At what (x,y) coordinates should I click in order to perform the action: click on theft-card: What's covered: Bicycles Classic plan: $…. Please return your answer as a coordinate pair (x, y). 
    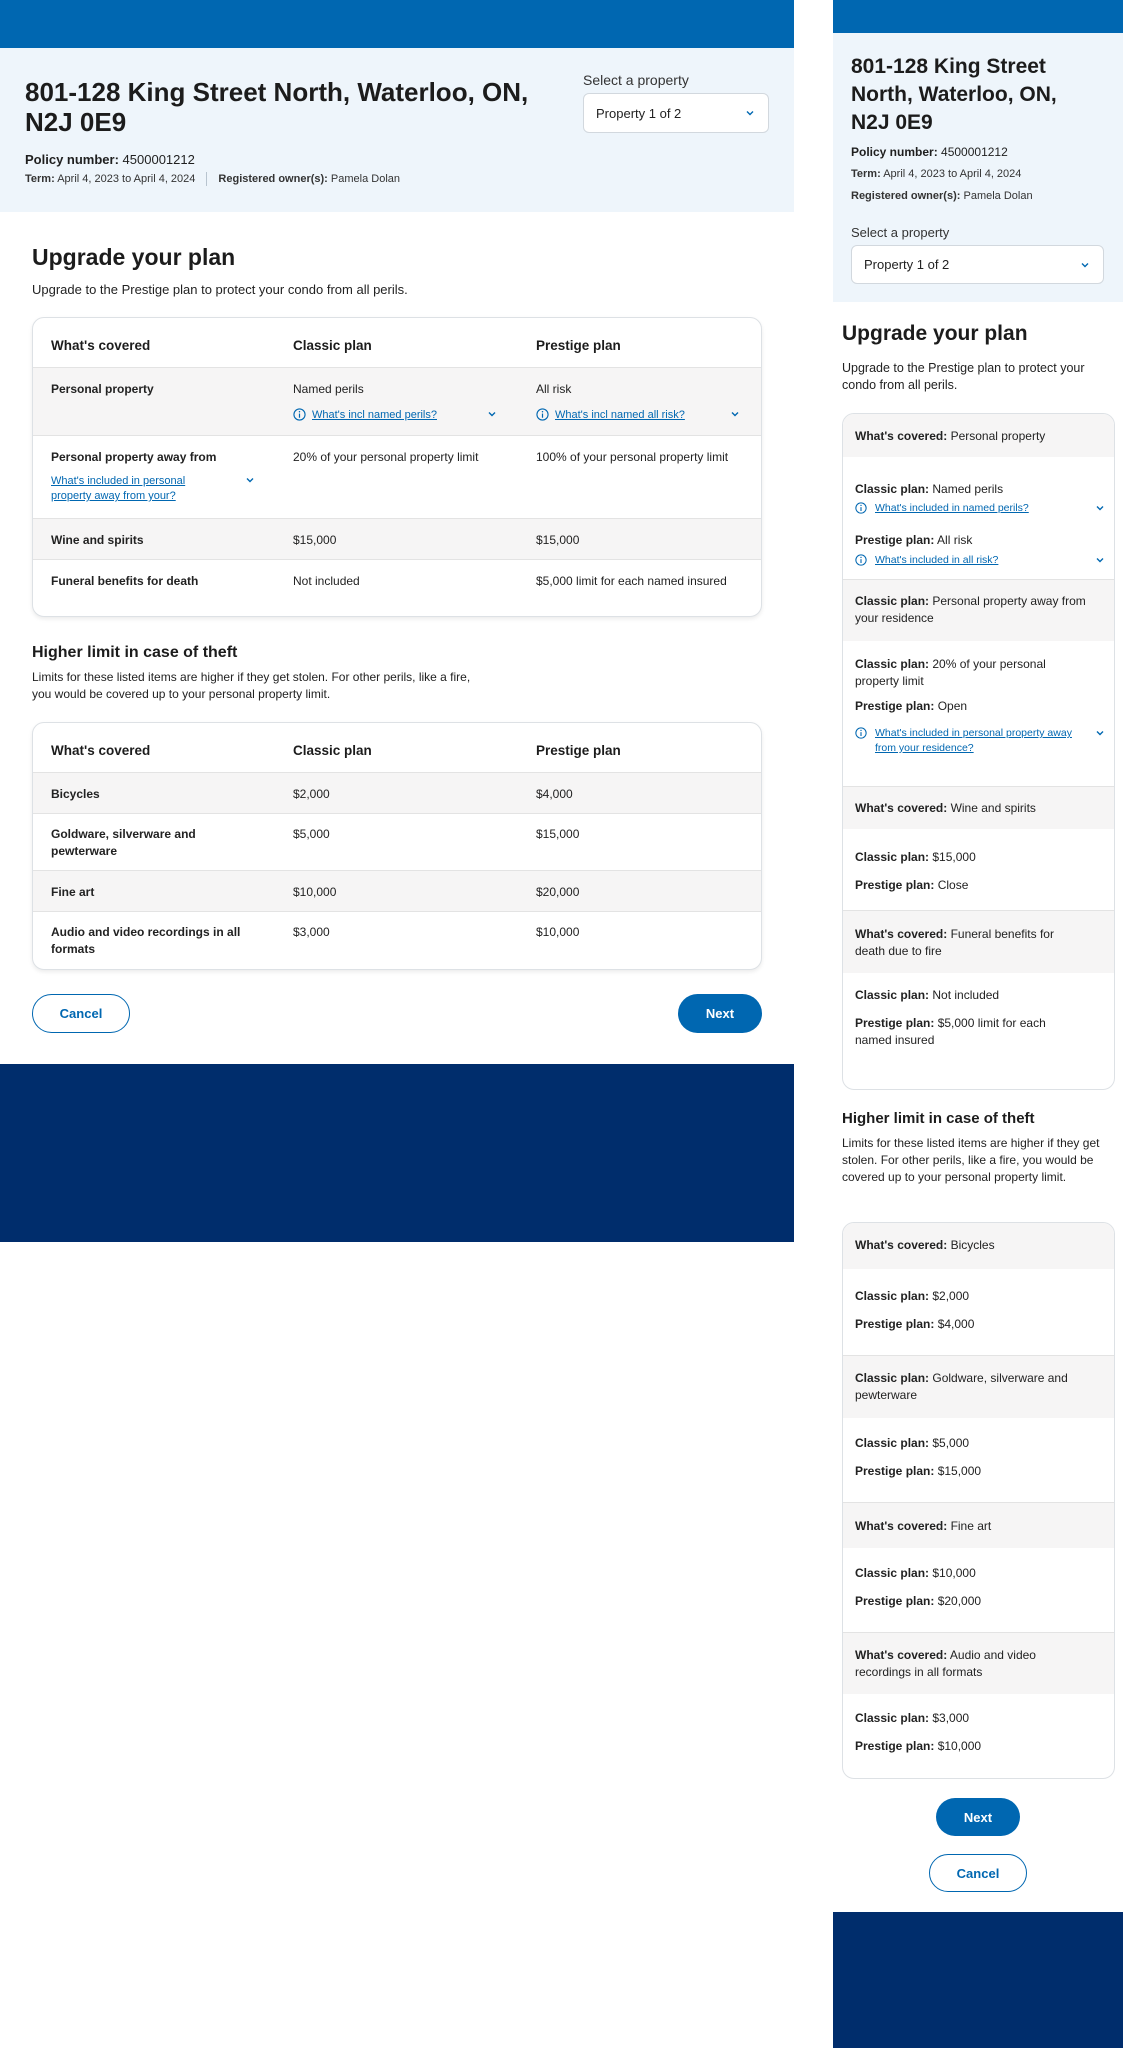
    Looking at the image, I should click on (978, 1500).